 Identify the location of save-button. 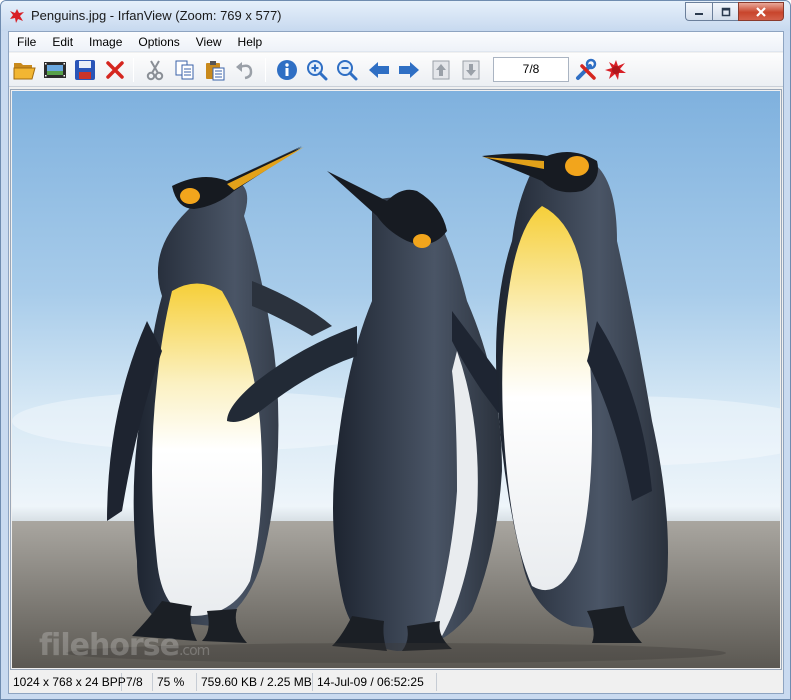
(85, 70).